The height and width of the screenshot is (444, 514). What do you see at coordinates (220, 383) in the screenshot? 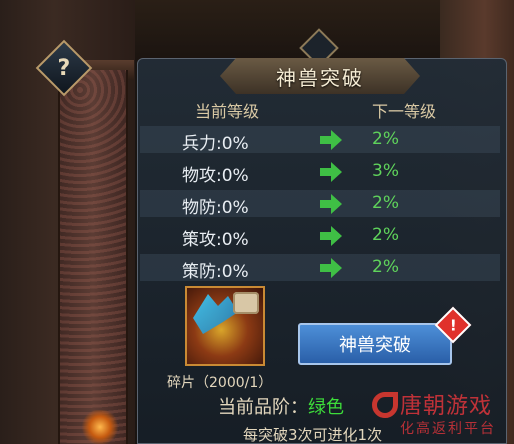
I see `fragment-count: 碎片（2000/1）` at bounding box center [220, 383].